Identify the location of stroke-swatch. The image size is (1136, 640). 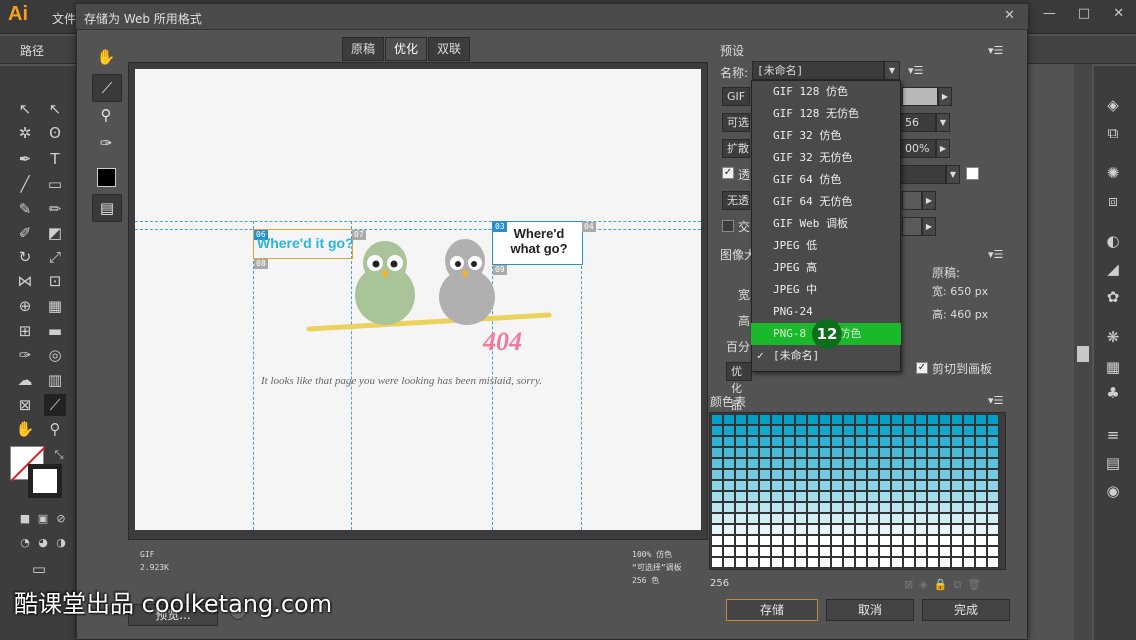
(45, 481).